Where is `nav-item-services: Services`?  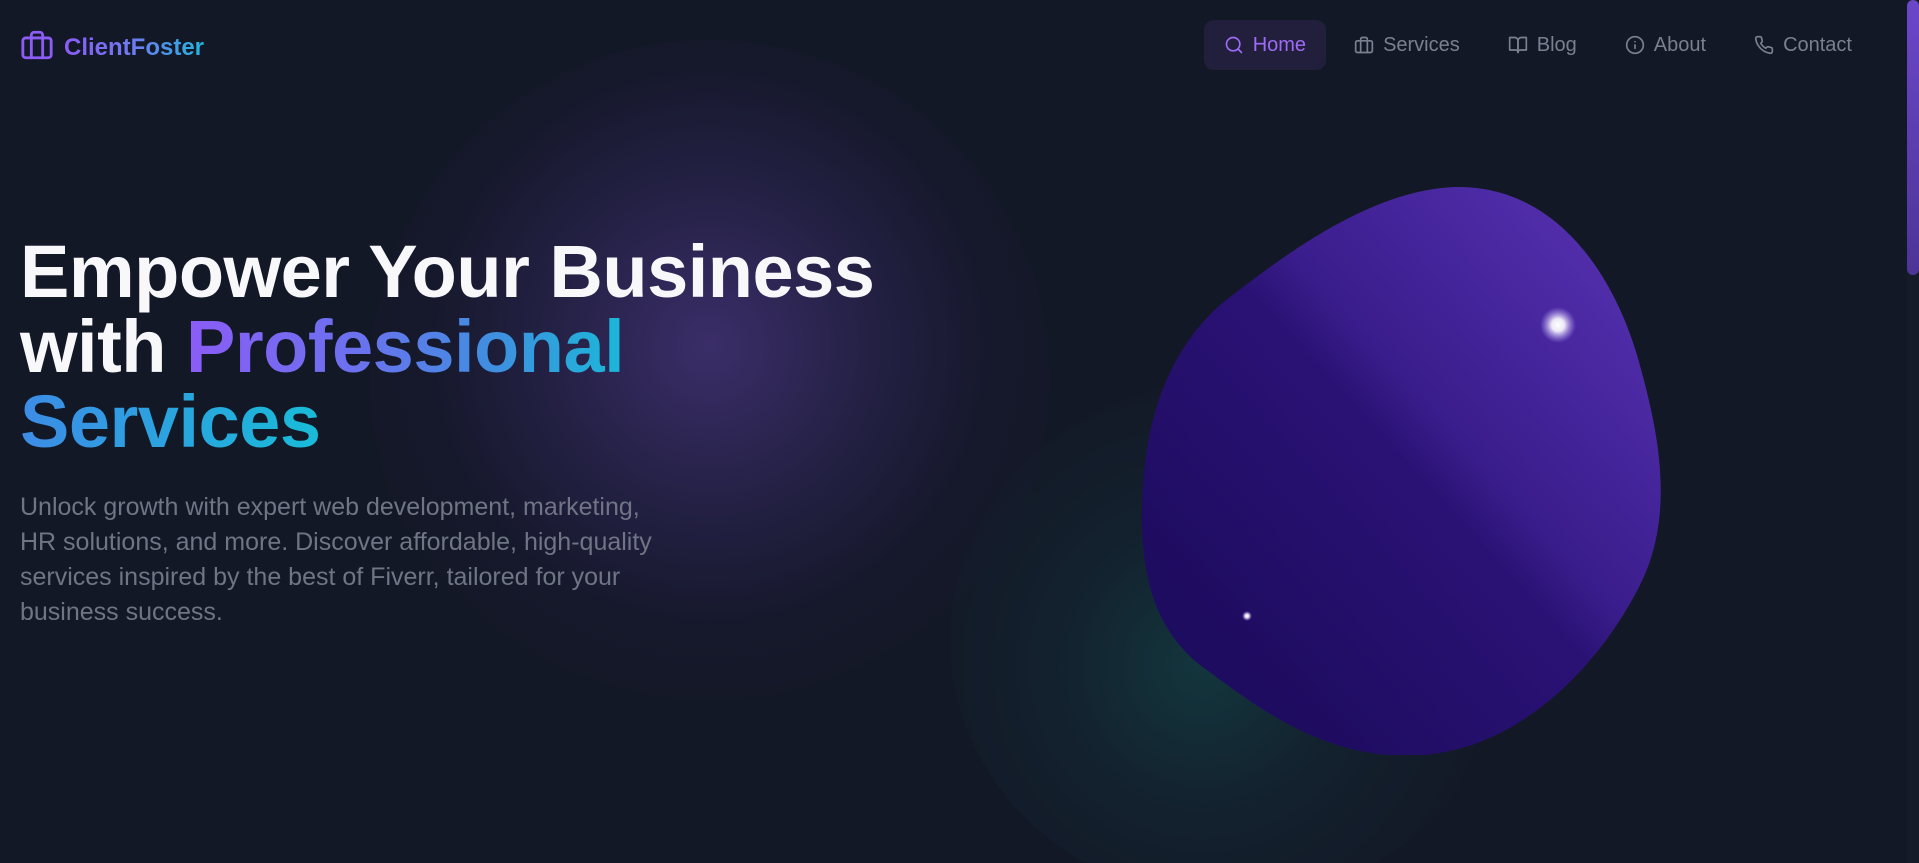
nav-item-services: Services is located at coordinates (1407, 45).